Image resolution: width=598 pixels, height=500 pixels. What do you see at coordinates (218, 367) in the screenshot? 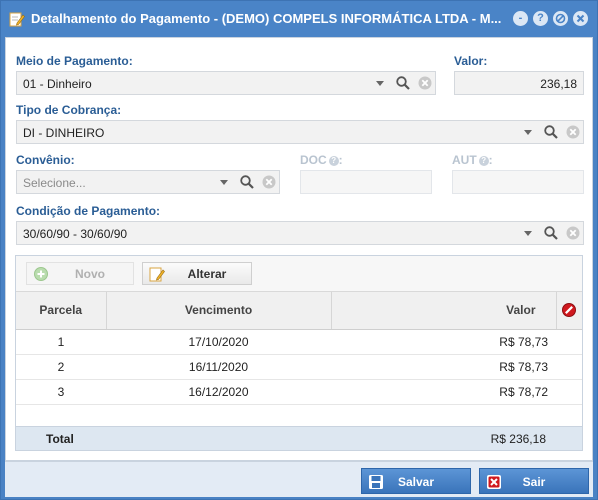
I see `cell-vencimento: 16/11/2020` at bounding box center [218, 367].